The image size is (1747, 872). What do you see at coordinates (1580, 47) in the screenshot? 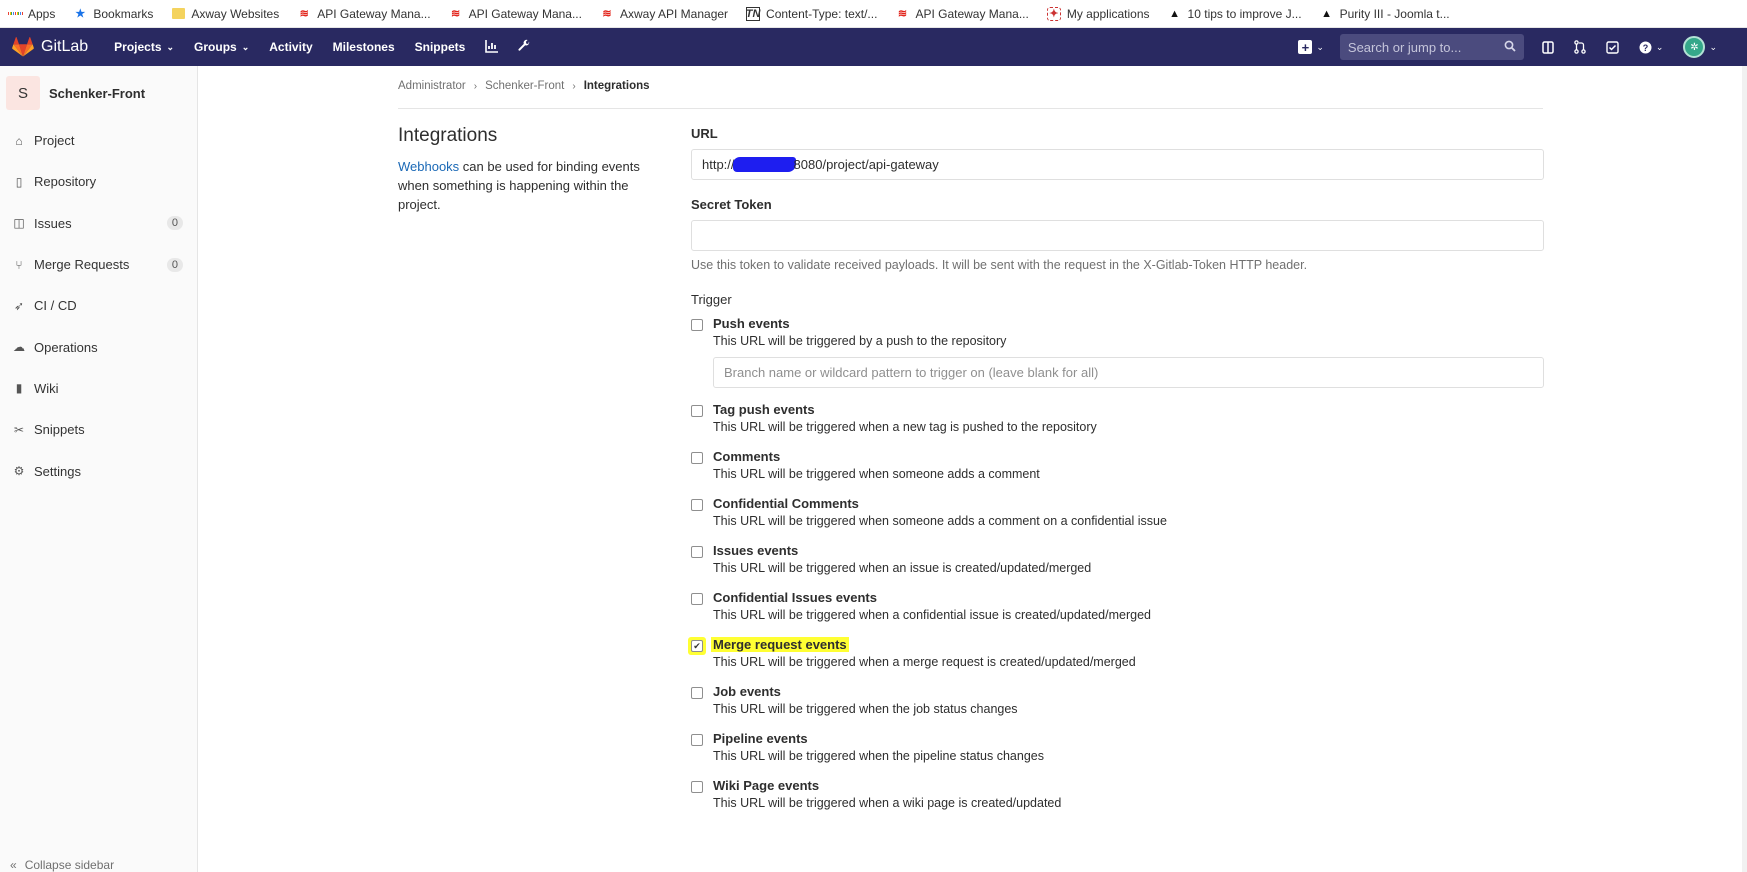
I see `merge-request-icon` at bounding box center [1580, 47].